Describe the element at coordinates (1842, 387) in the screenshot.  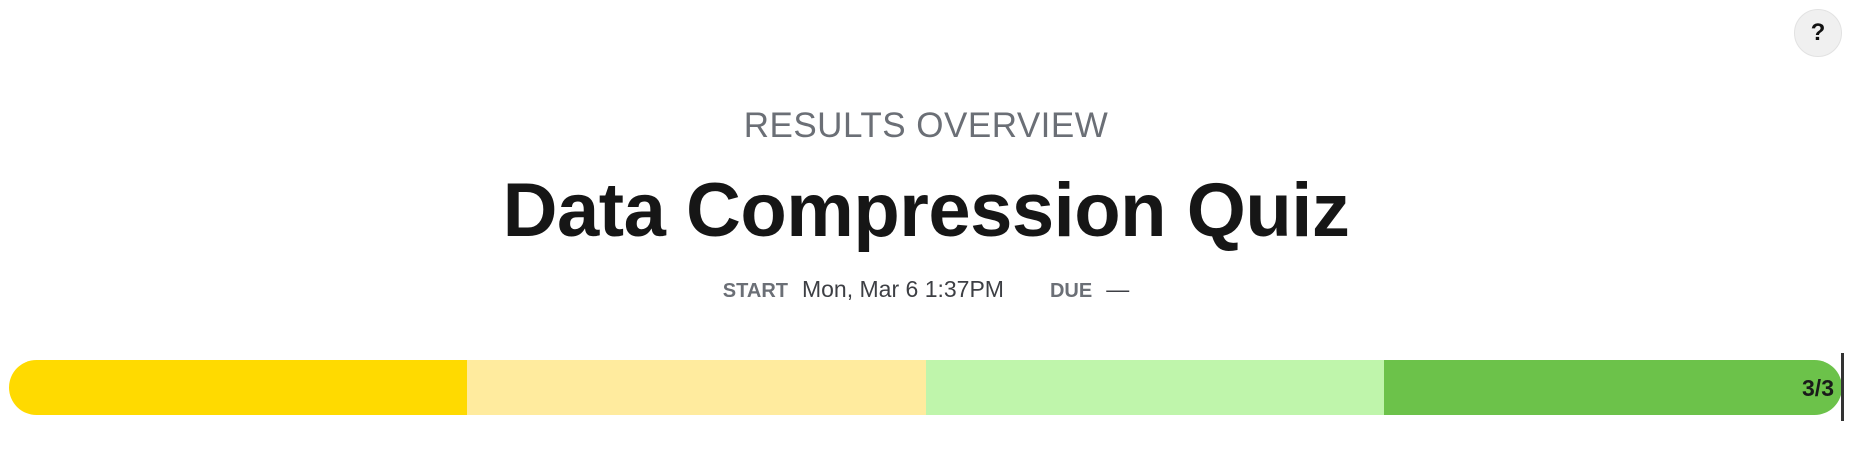
I see `text-cursor` at that location.